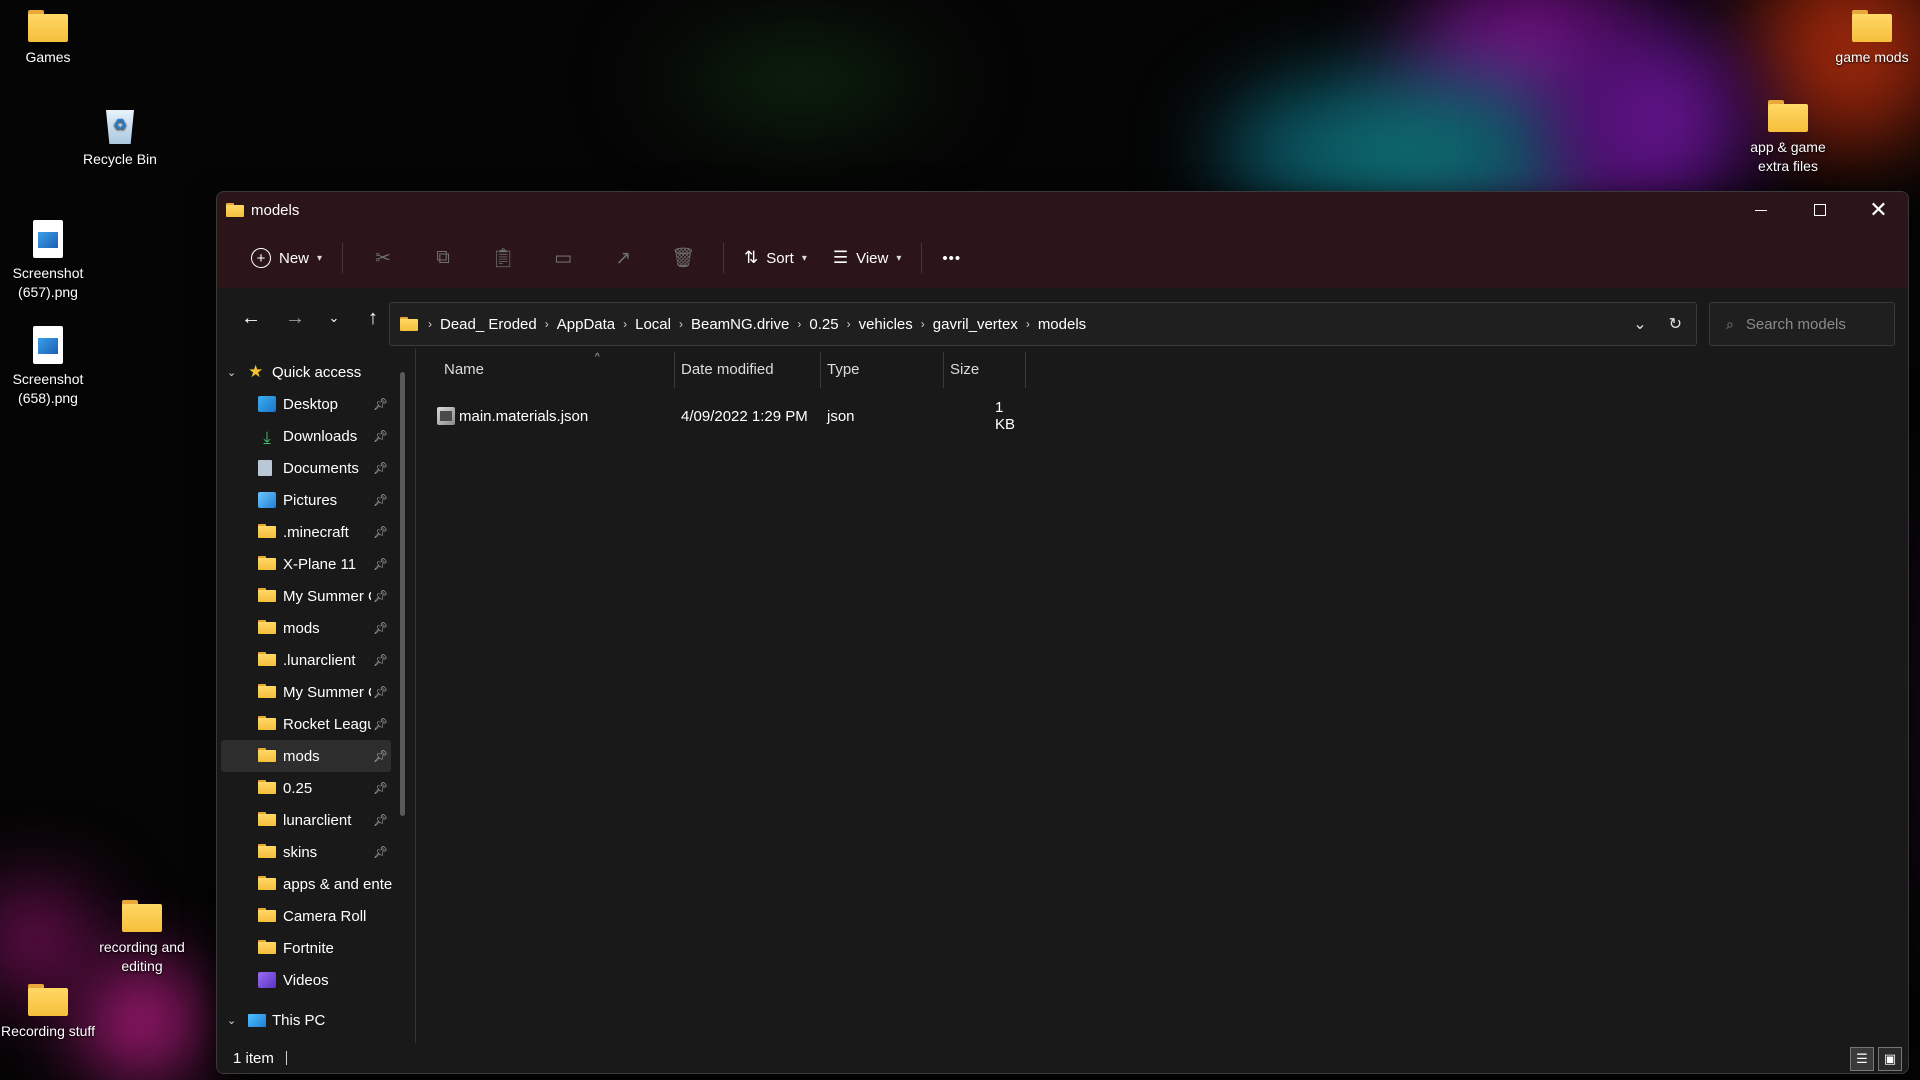 This screenshot has height=1080, width=1920. Describe the element at coordinates (823, 324) in the screenshot. I see `breadcrumb-item: 0.25` at that location.